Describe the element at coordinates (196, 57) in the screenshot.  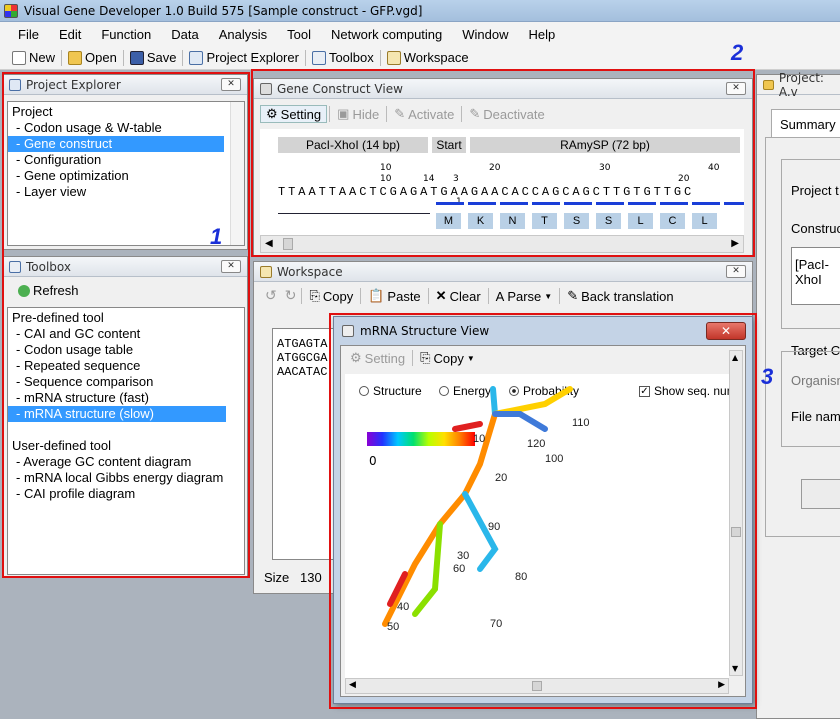
I see `project-explorer-icon` at that location.